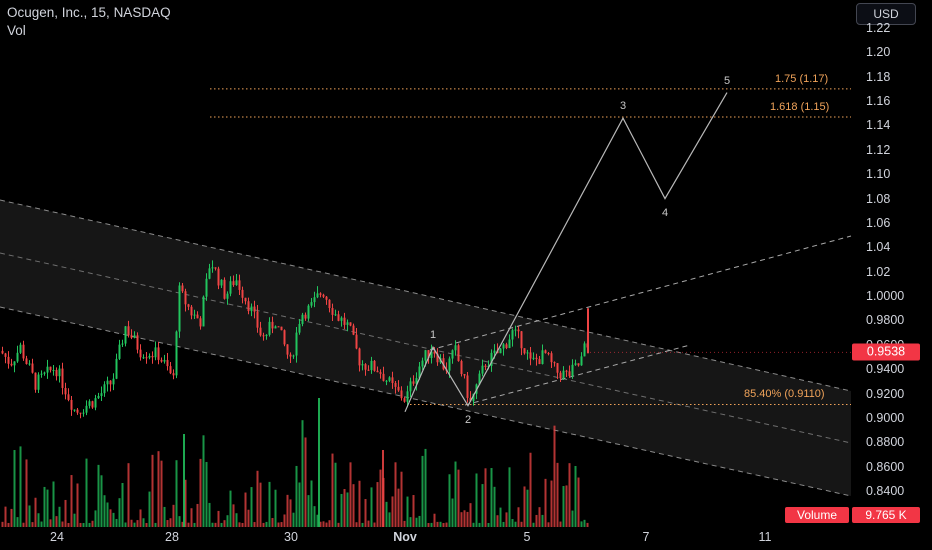 This screenshot has width=932, height=550. What do you see at coordinates (885, 417) in the screenshot?
I see `price-tick-label: 0.9000` at bounding box center [885, 417].